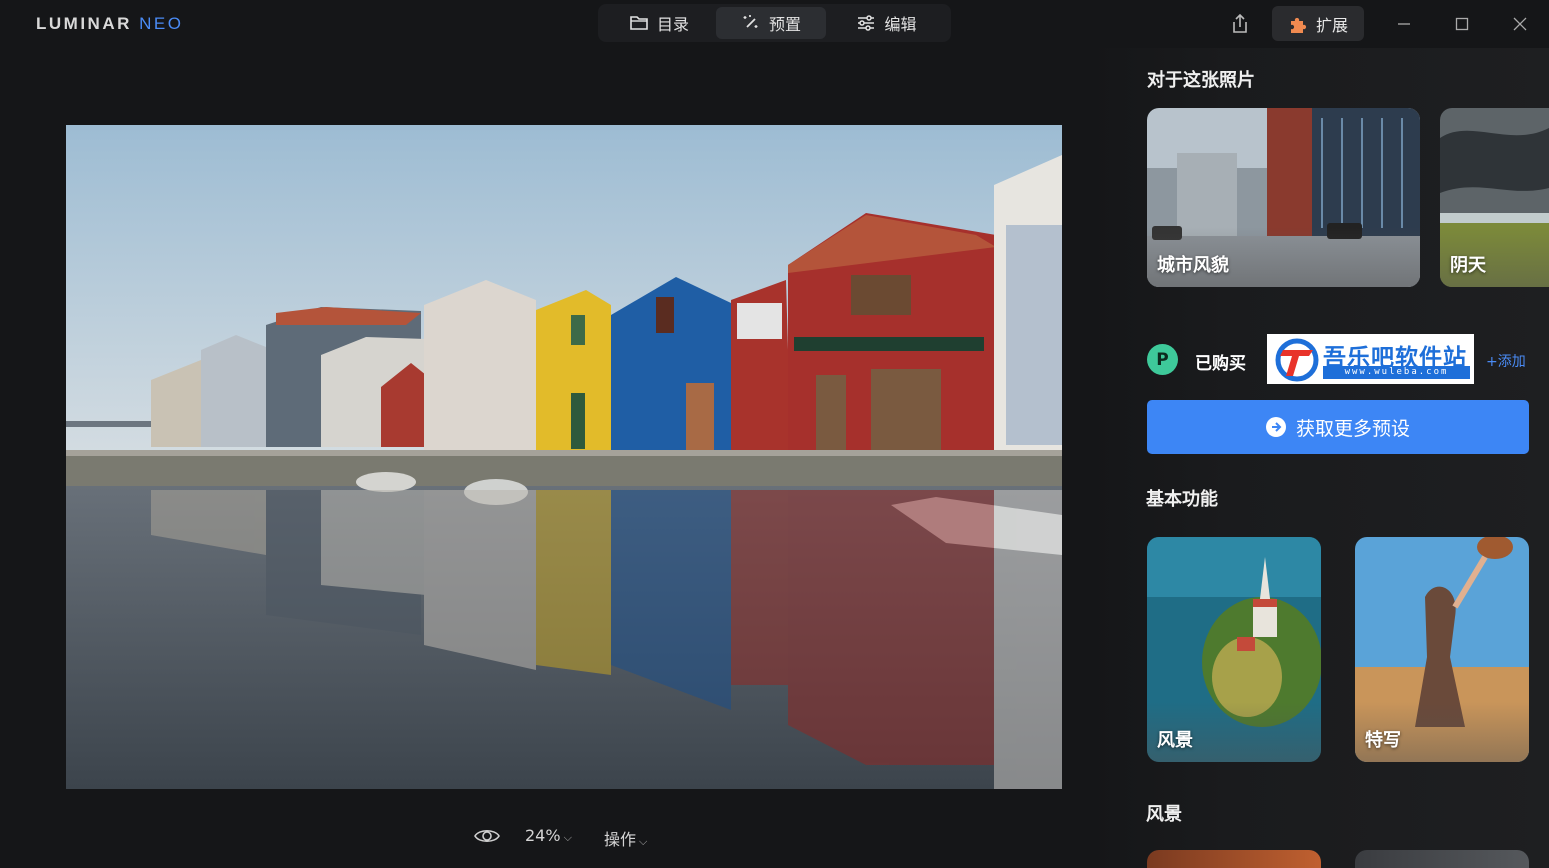 The height and width of the screenshot is (868, 1549). Describe the element at coordinates (620, 839) in the screenshot. I see `actions-label: 操作` at that location.